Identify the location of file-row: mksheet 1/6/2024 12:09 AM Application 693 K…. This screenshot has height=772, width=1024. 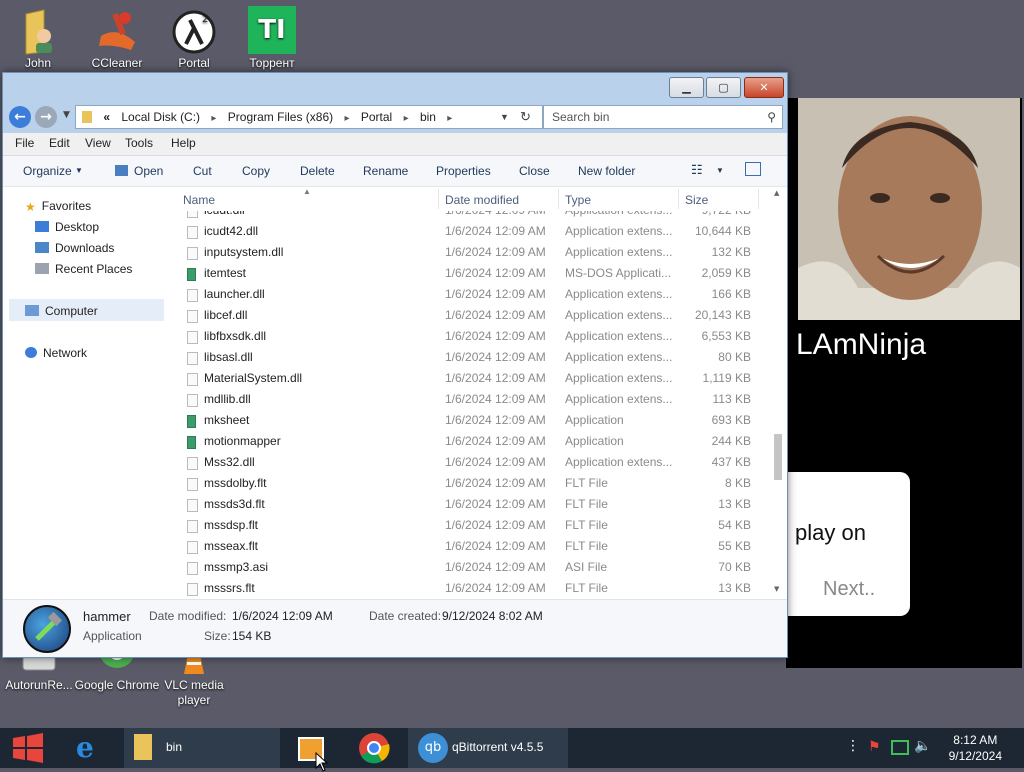
(473, 420).